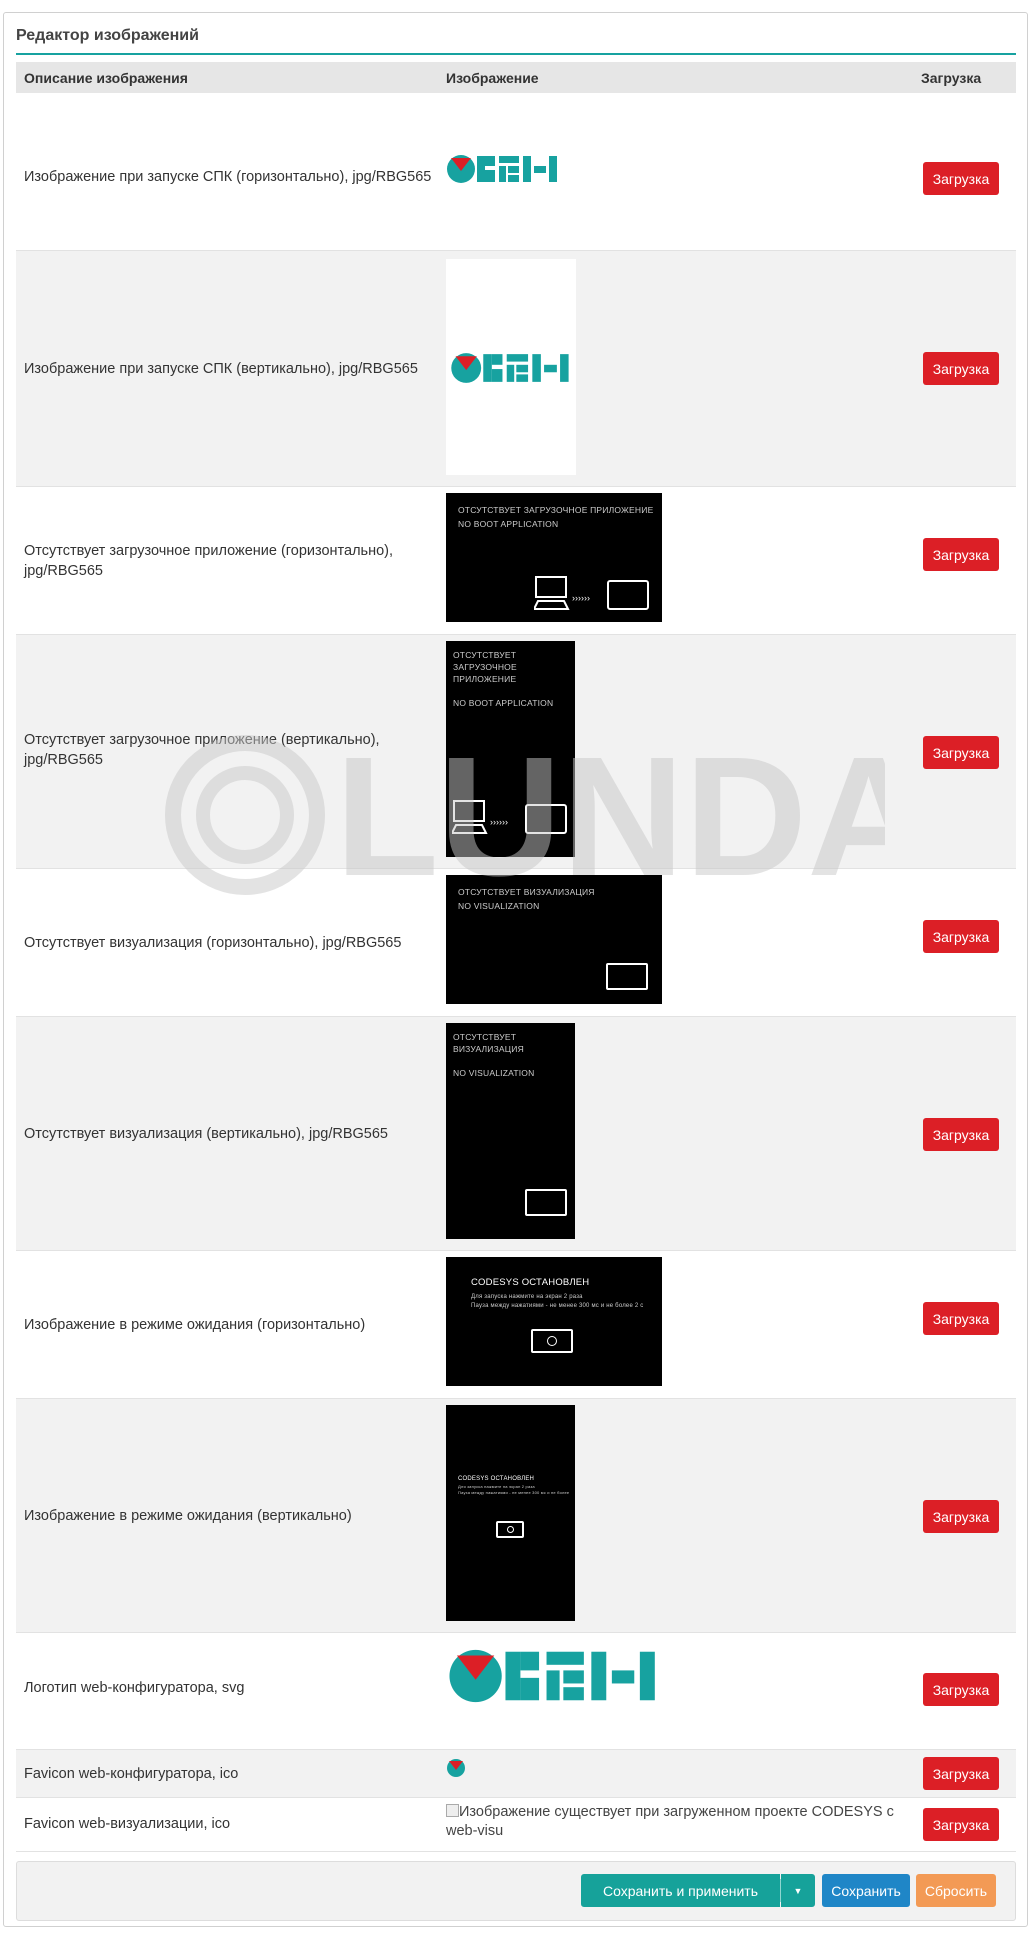 This screenshot has height=1933, width=1032. Describe the element at coordinates (107, 35) in the screenshot. I see `panel-title: Редактор изображений` at that location.